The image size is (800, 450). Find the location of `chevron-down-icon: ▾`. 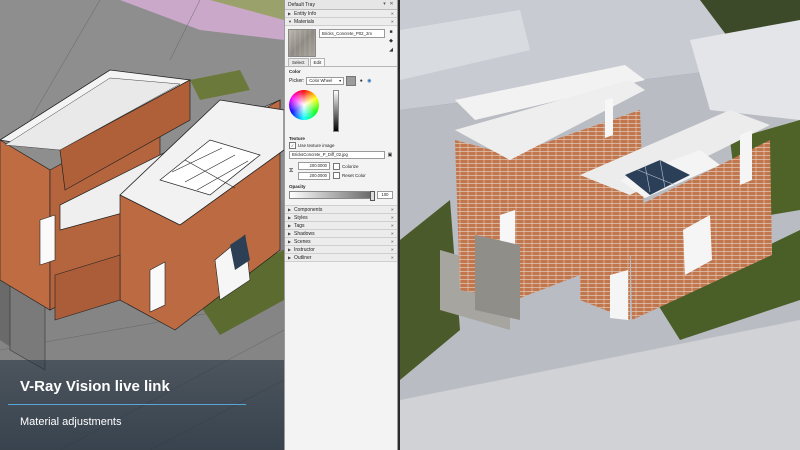

chevron-down-icon: ▾ is located at coordinates (340, 80).